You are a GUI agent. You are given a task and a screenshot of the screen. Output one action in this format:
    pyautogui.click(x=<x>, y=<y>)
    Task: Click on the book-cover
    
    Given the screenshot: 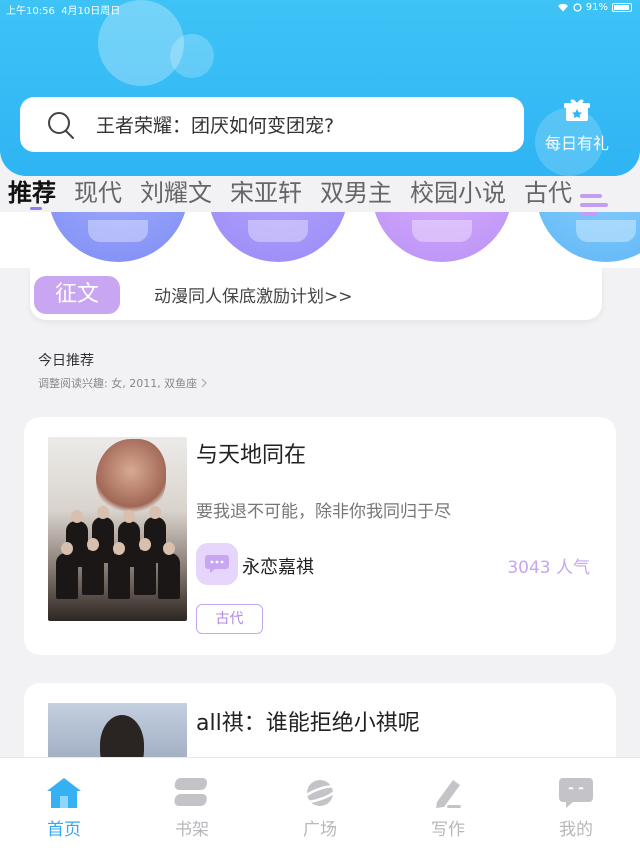 What is the action you would take?
    pyautogui.click(x=117, y=529)
    